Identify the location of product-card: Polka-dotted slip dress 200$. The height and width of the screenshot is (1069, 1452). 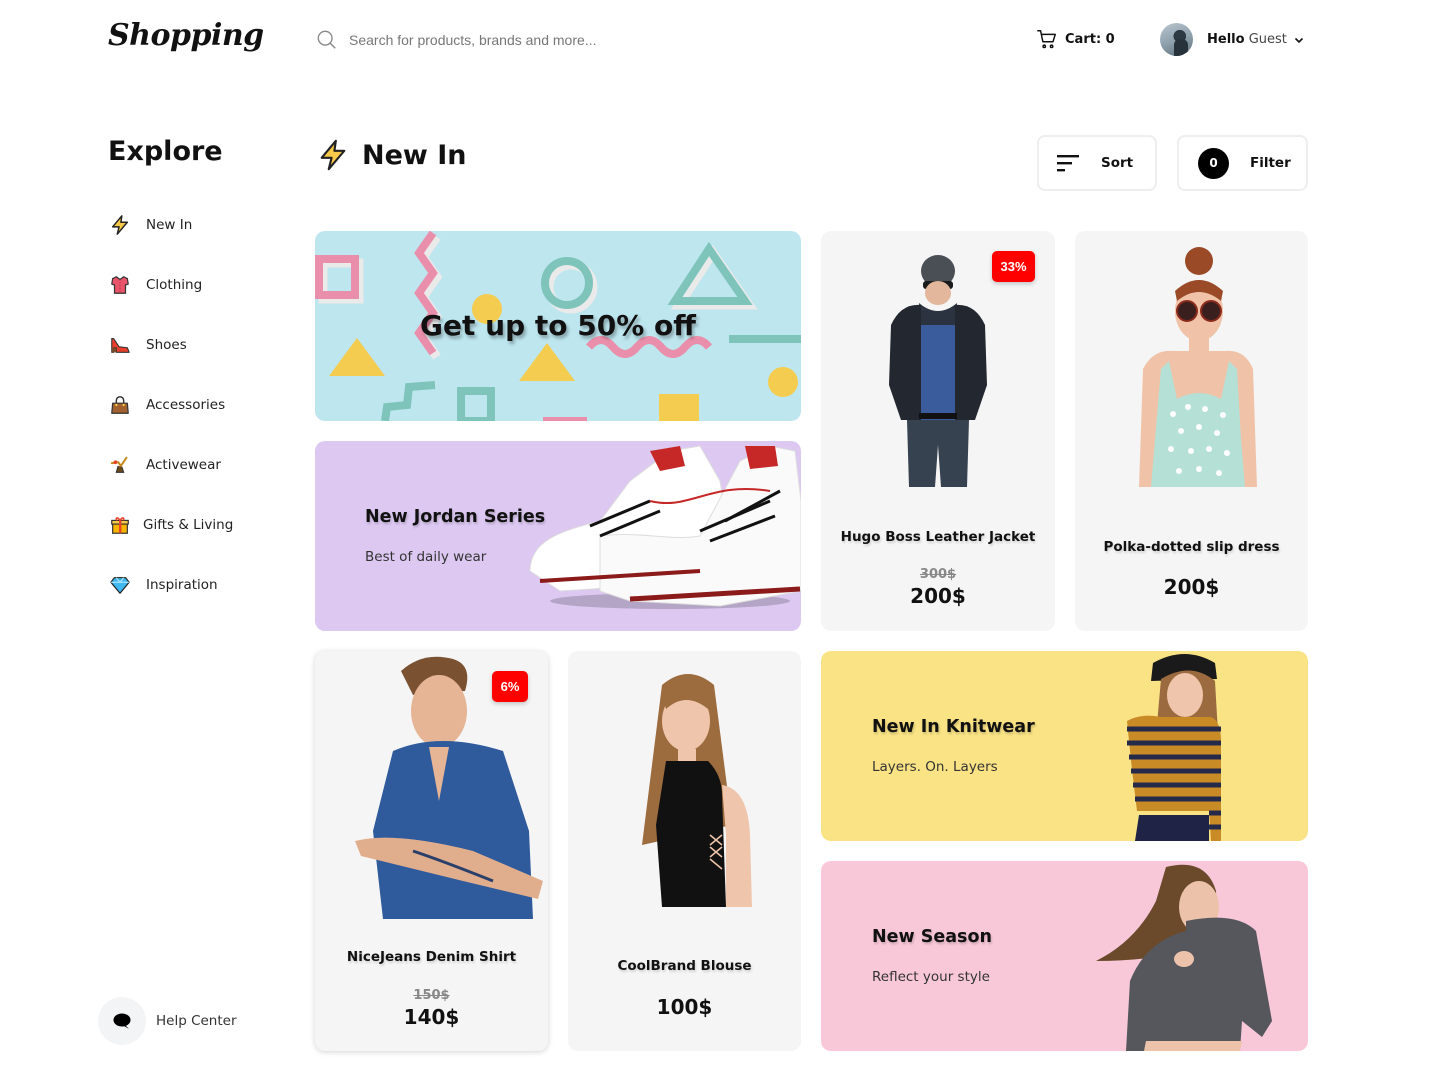
(1191, 431).